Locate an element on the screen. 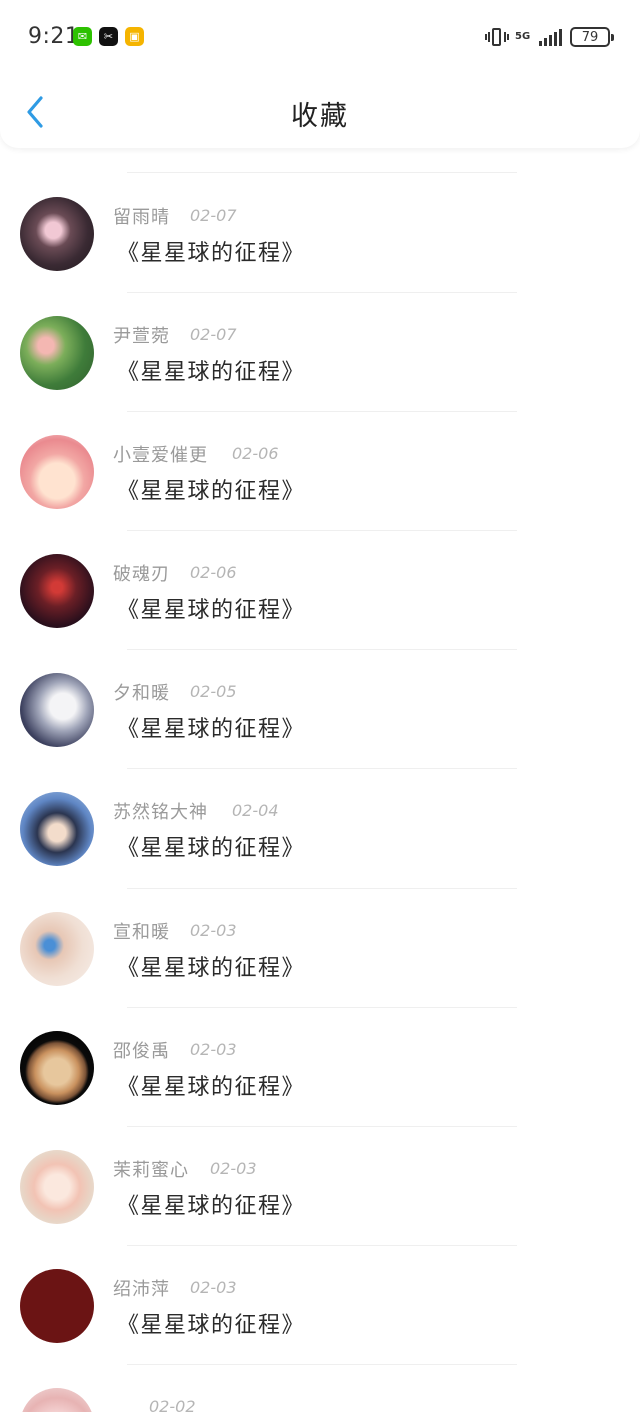  network-type-label: 5G is located at coordinates (523, 36).